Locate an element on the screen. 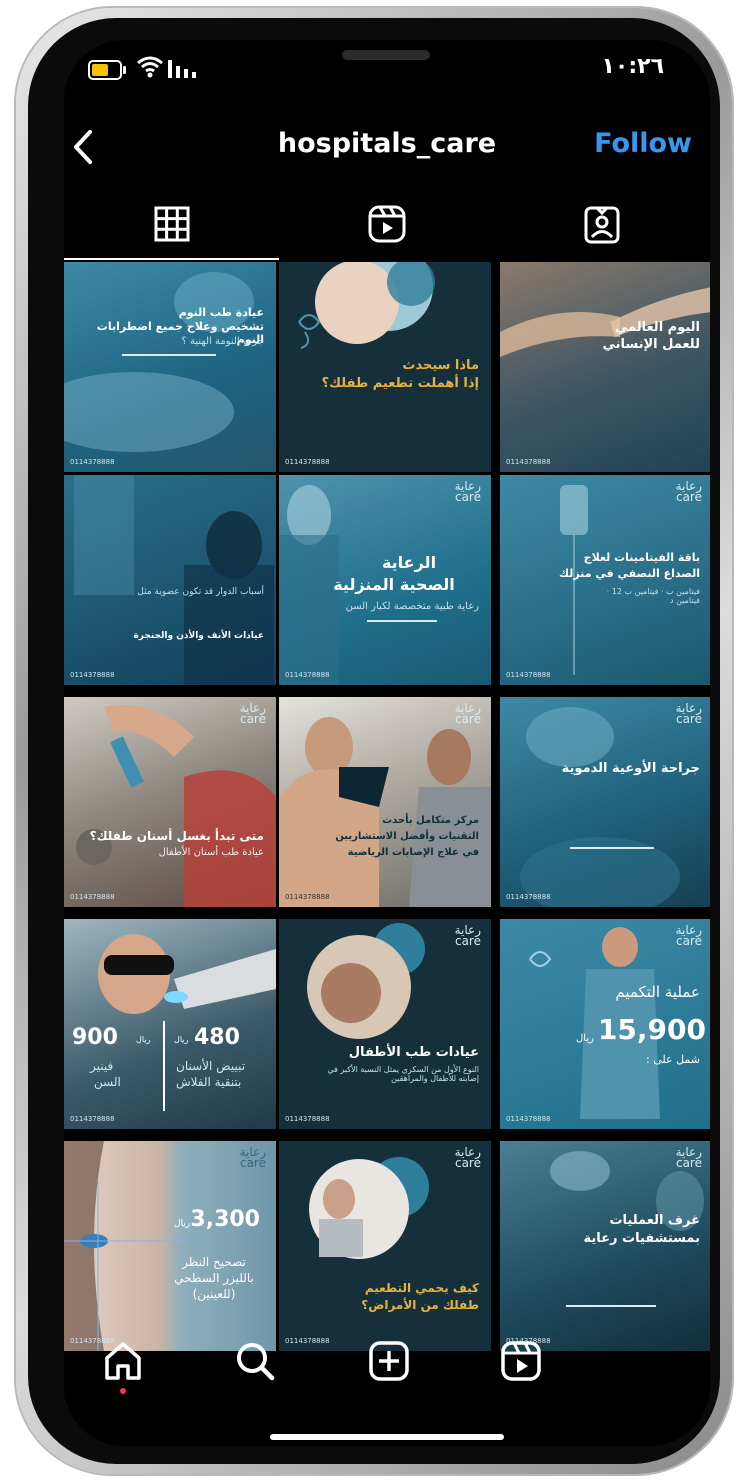  active-tab-indicator is located at coordinates (171, 259).